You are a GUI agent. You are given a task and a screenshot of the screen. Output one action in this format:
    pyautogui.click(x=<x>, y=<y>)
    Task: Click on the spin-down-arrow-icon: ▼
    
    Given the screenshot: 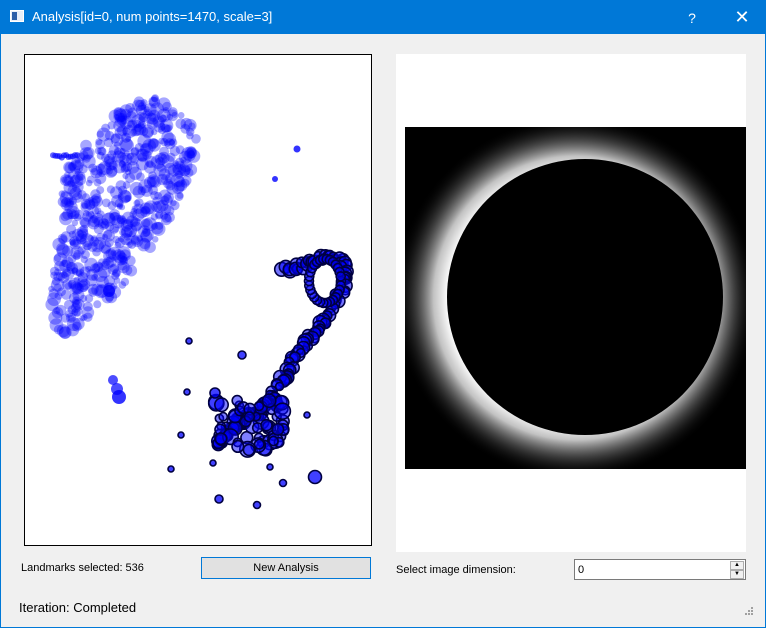 What is the action you would take?
    pyautogui.click(x=737, y=574)
    